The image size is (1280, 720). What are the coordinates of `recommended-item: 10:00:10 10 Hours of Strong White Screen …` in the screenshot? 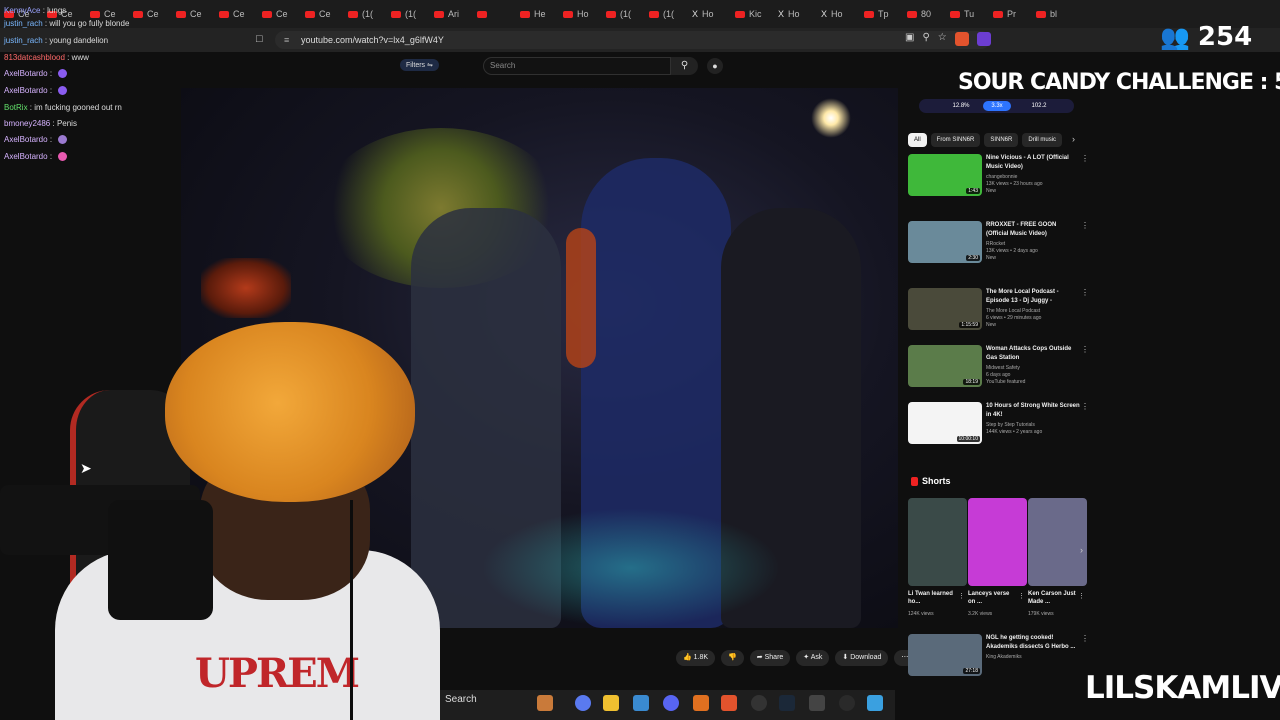 It's located at (998, 426).